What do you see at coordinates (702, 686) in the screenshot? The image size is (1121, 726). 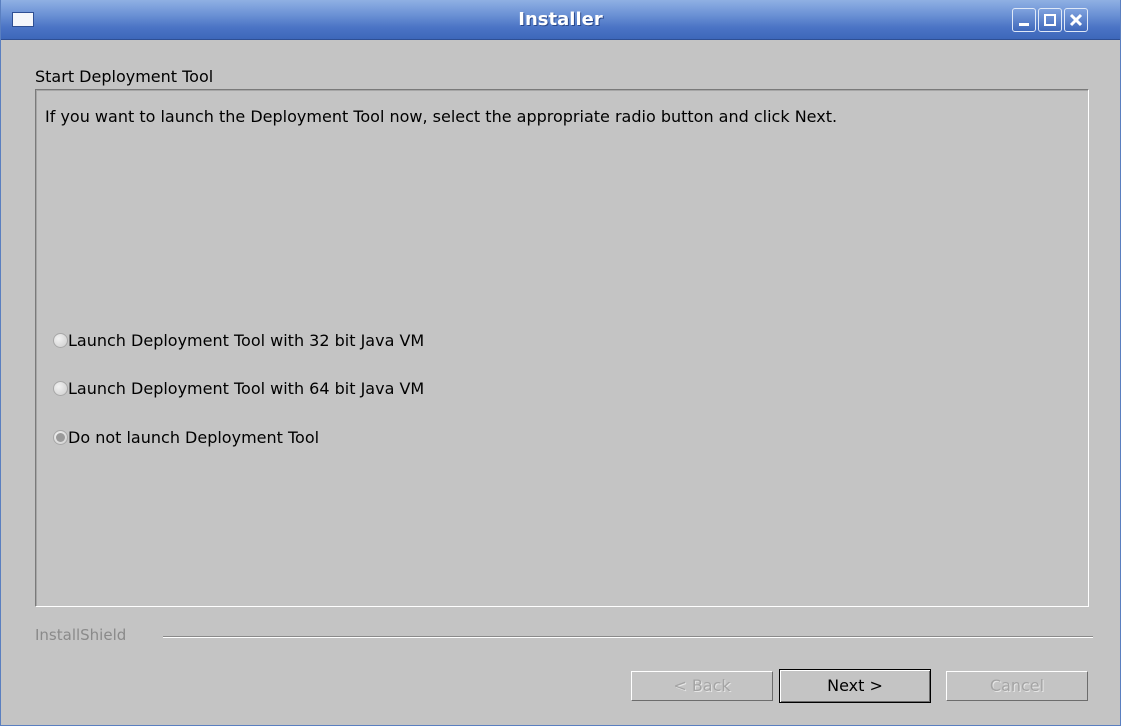 I see `back-button: < Back` at bounding box center [702, 686].